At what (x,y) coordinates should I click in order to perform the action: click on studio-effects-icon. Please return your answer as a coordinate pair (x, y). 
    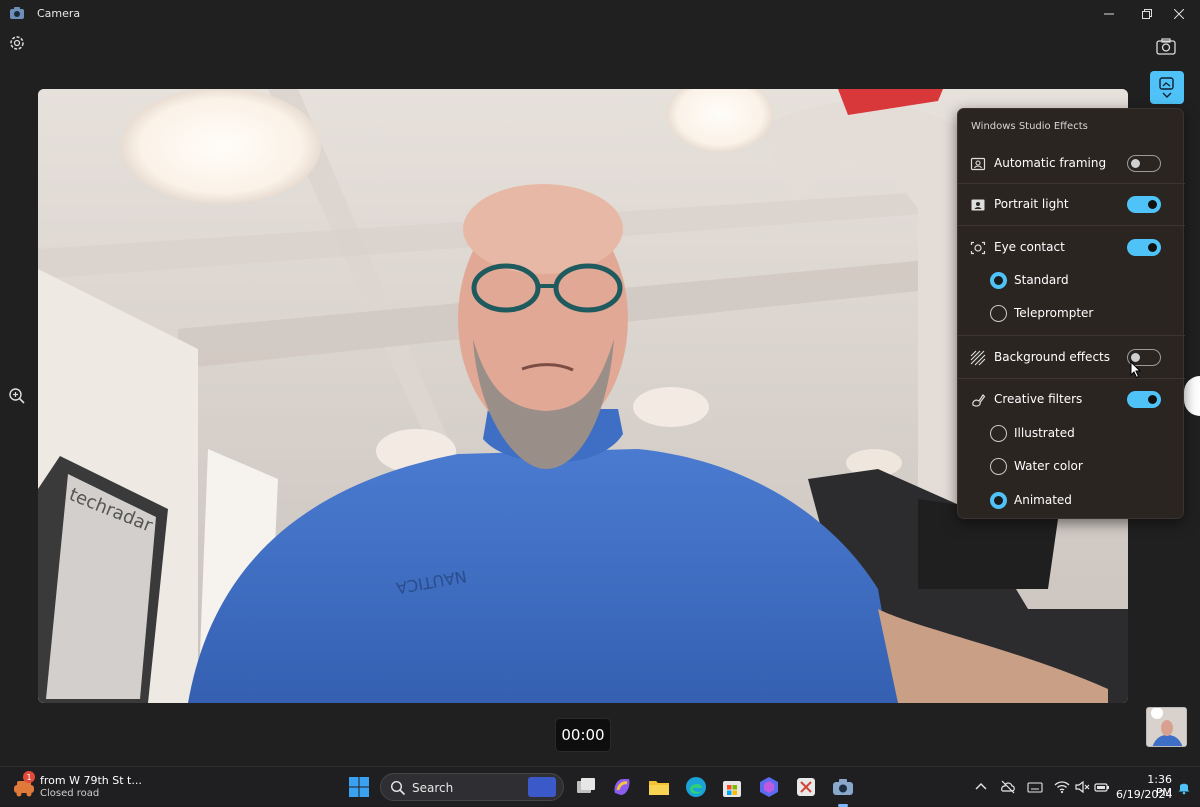
    Looking at the image, I should click on (1166, 87).